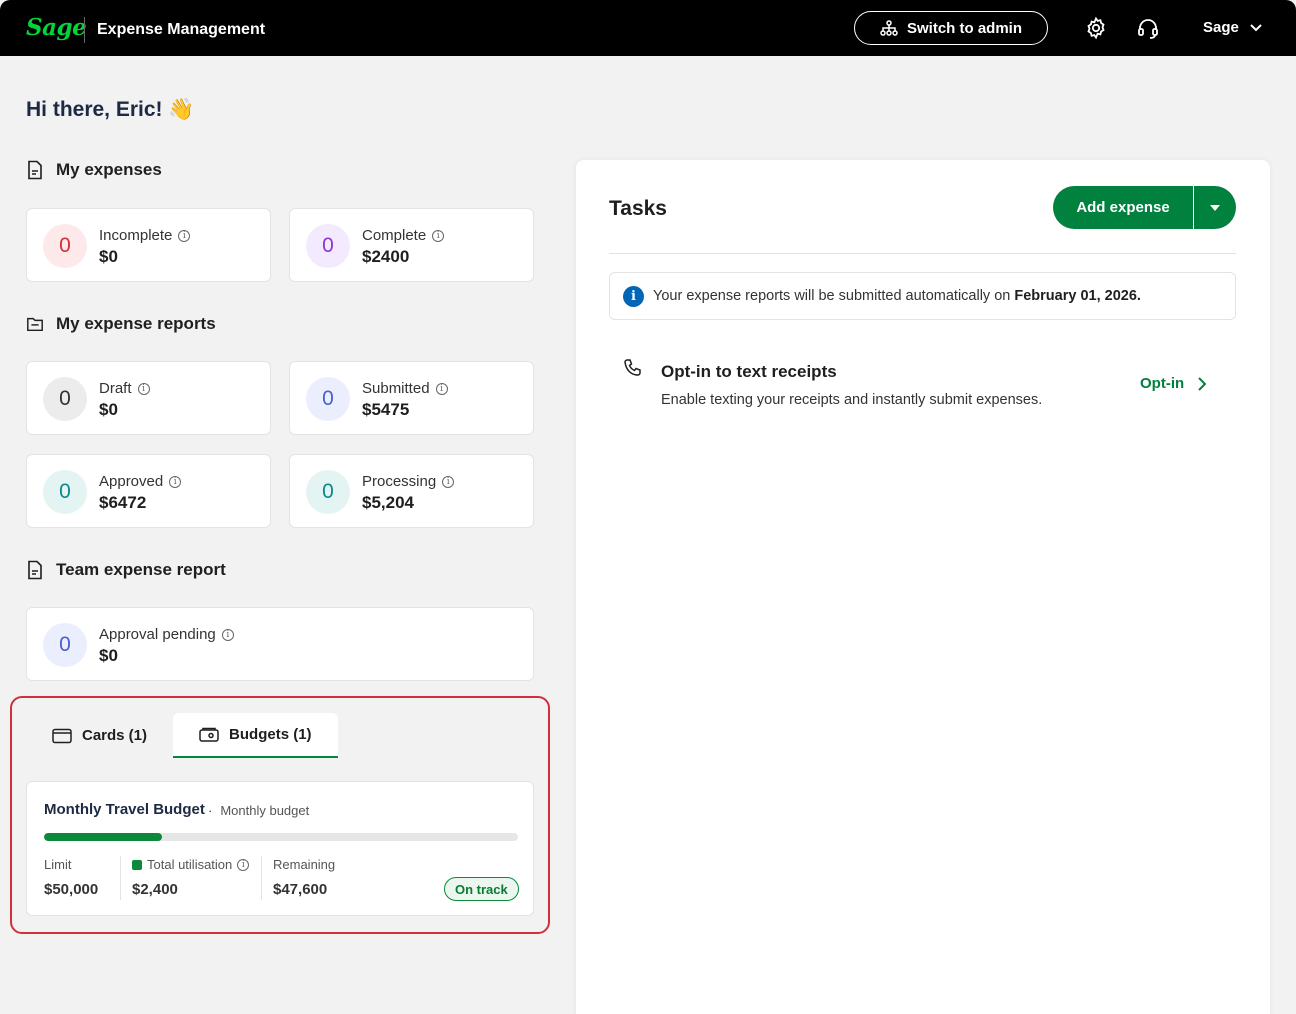 Image resolution: width=1296 pixels, height=1014 pixels. I want to click on switch-to-admin-button: Switch to admin, so click(951, 28).